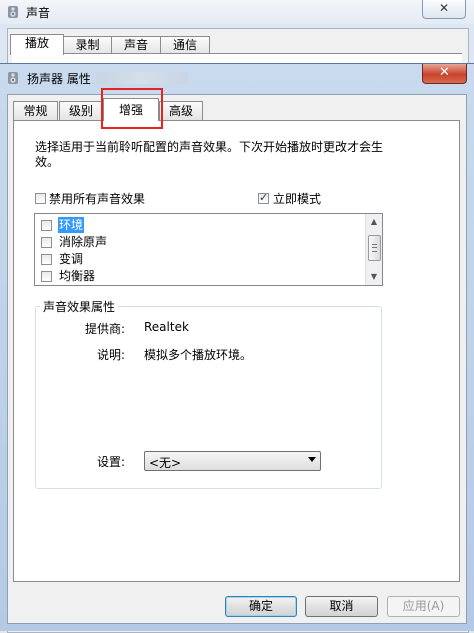 This screenshot has width=474, height=633. Describe the element at coordinates (97, 199) in the screenshot. I see `disable-all-effects-label: 禁用所有声音效果` at that location.